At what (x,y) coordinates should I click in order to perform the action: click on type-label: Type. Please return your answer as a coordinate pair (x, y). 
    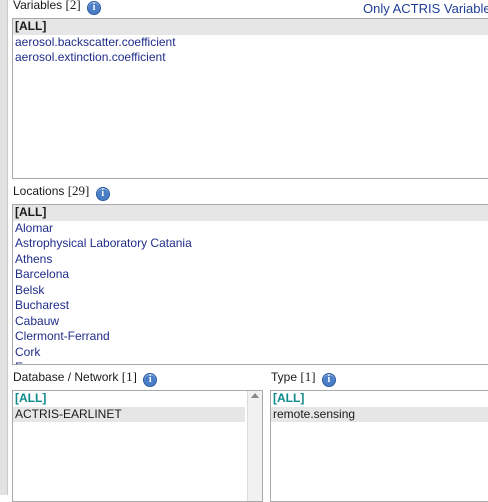
    Looking at the image, I should click on (284, 377).